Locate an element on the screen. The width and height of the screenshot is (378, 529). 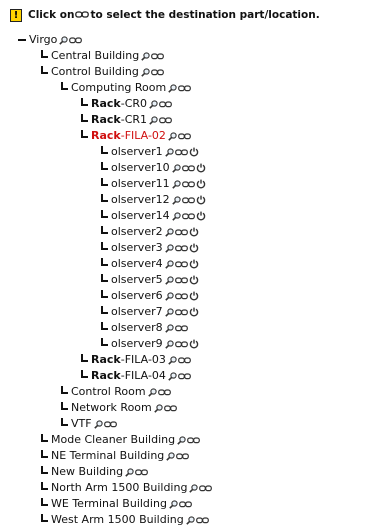
tree-node-label: Rack-CR1 is located at coordinates (119, 120).